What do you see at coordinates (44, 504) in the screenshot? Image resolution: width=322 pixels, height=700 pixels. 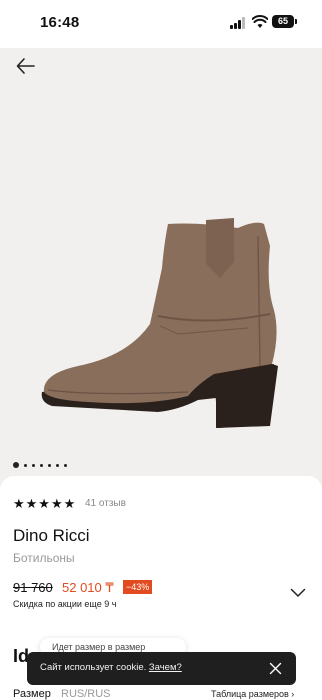 I see `rating-stars: ★★★★★` at bounding box center [44, 504].